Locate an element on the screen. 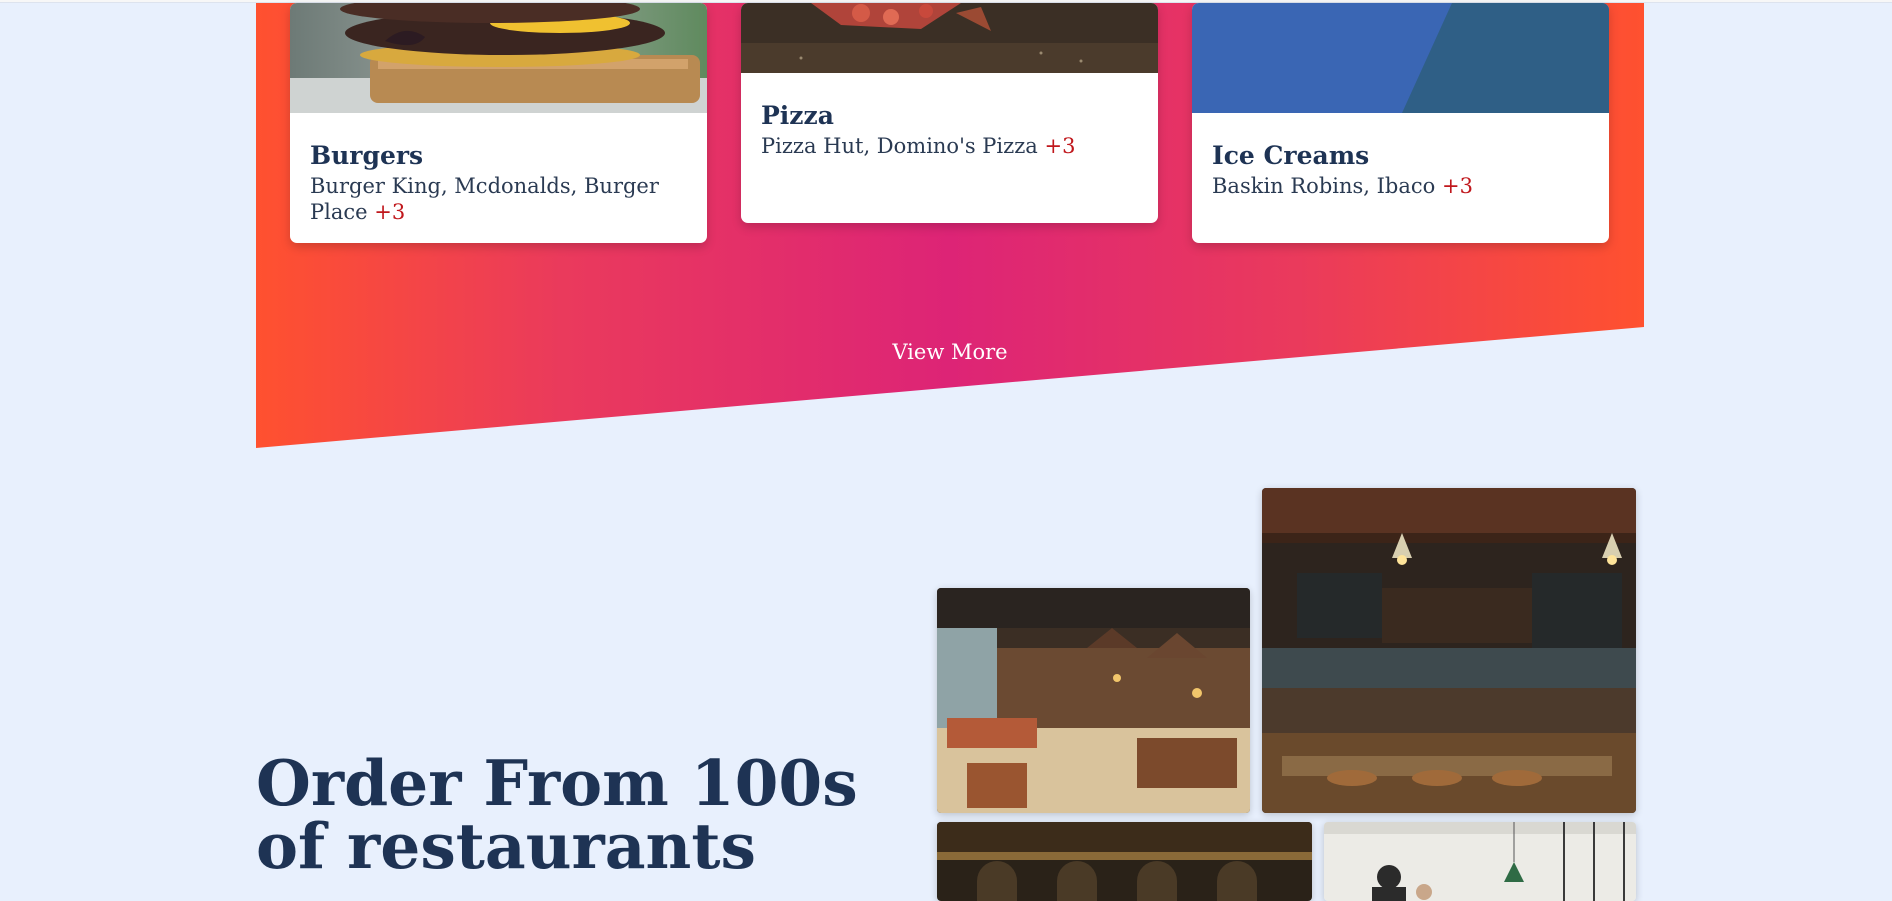 Image resolution: width=1892 pixels, height=901 pixels. category-card-ice-creams: Ice Creams Baskin Robins, Ibaco +3 is located at coordinates (1400, 123).